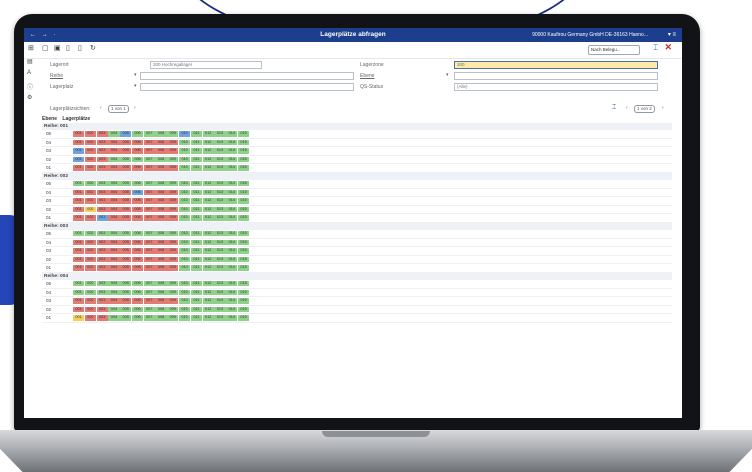  Describe the element at coordinates (672, 35) in the screenshot. I see `window-menu-icon: ▾ ≡` at that location.